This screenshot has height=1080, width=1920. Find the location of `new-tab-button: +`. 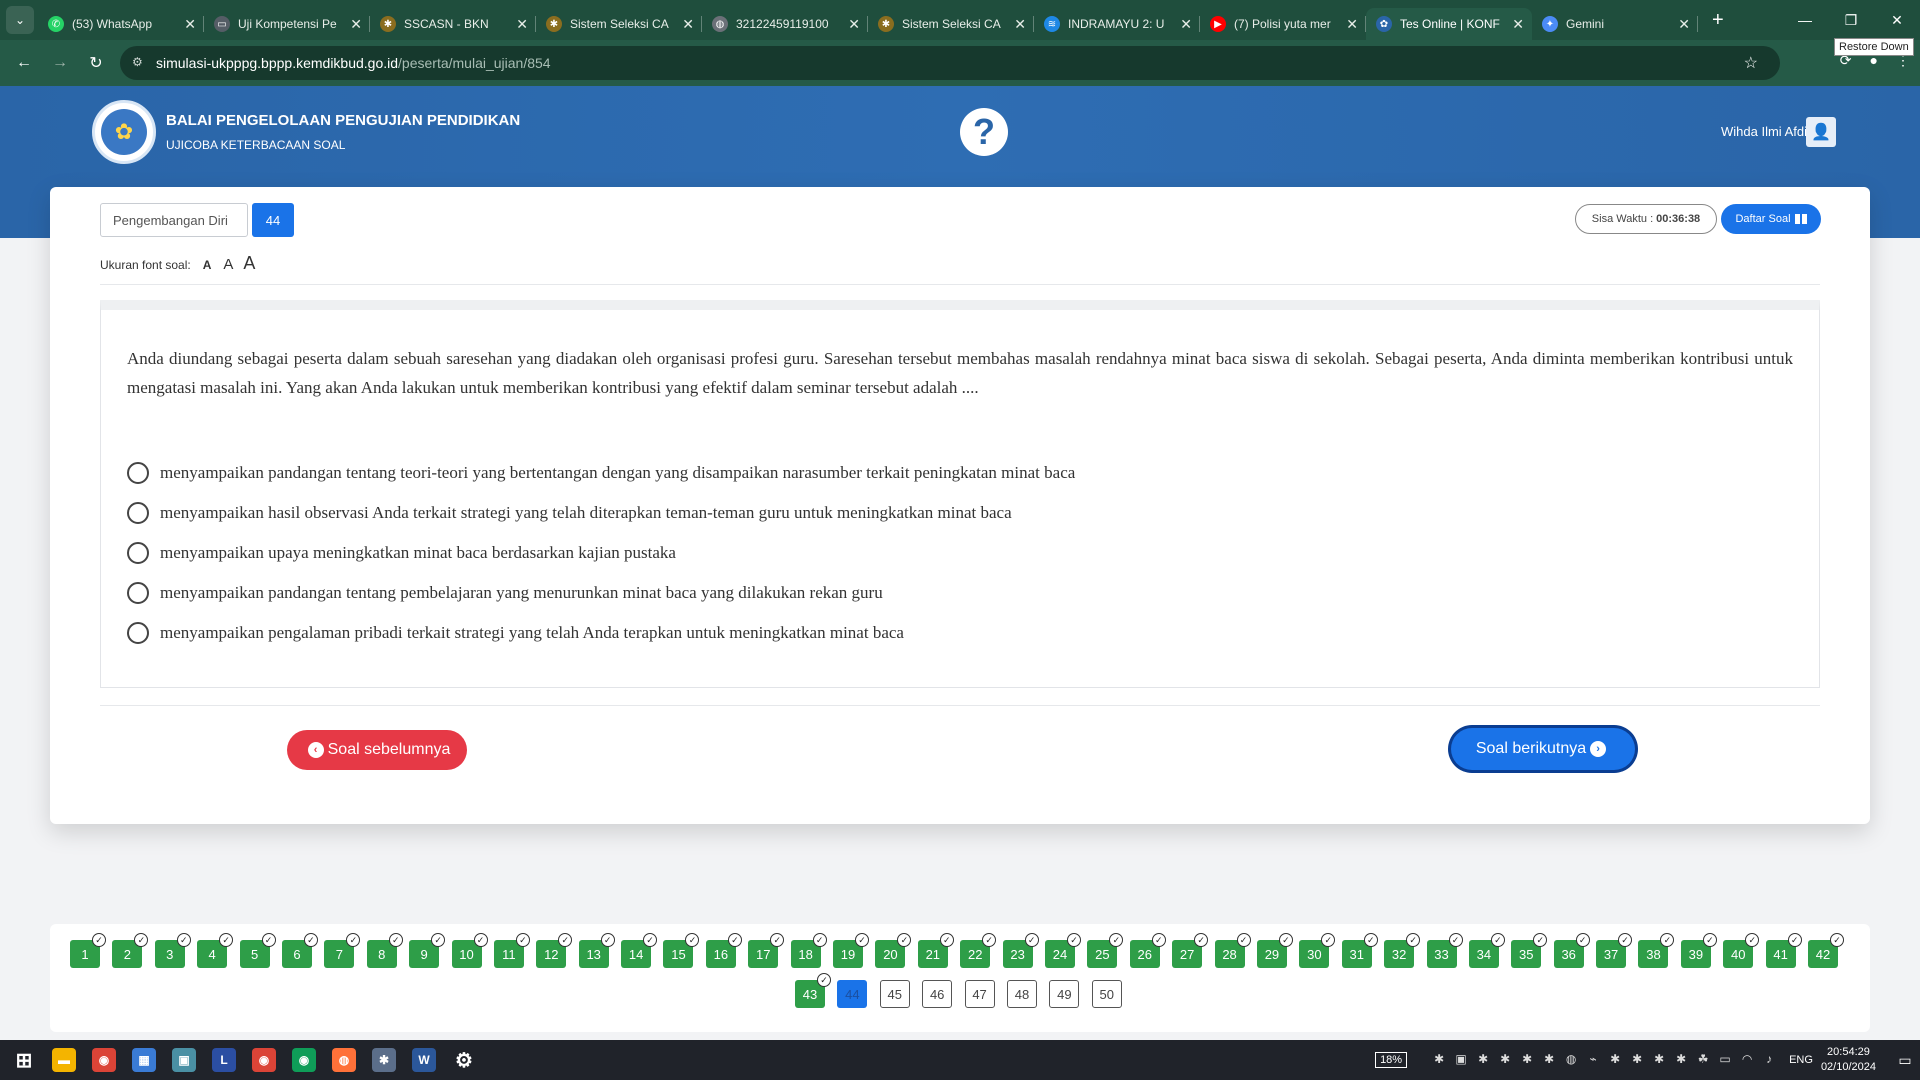

new-tab-button: + is located at coordinates (1718, 20).